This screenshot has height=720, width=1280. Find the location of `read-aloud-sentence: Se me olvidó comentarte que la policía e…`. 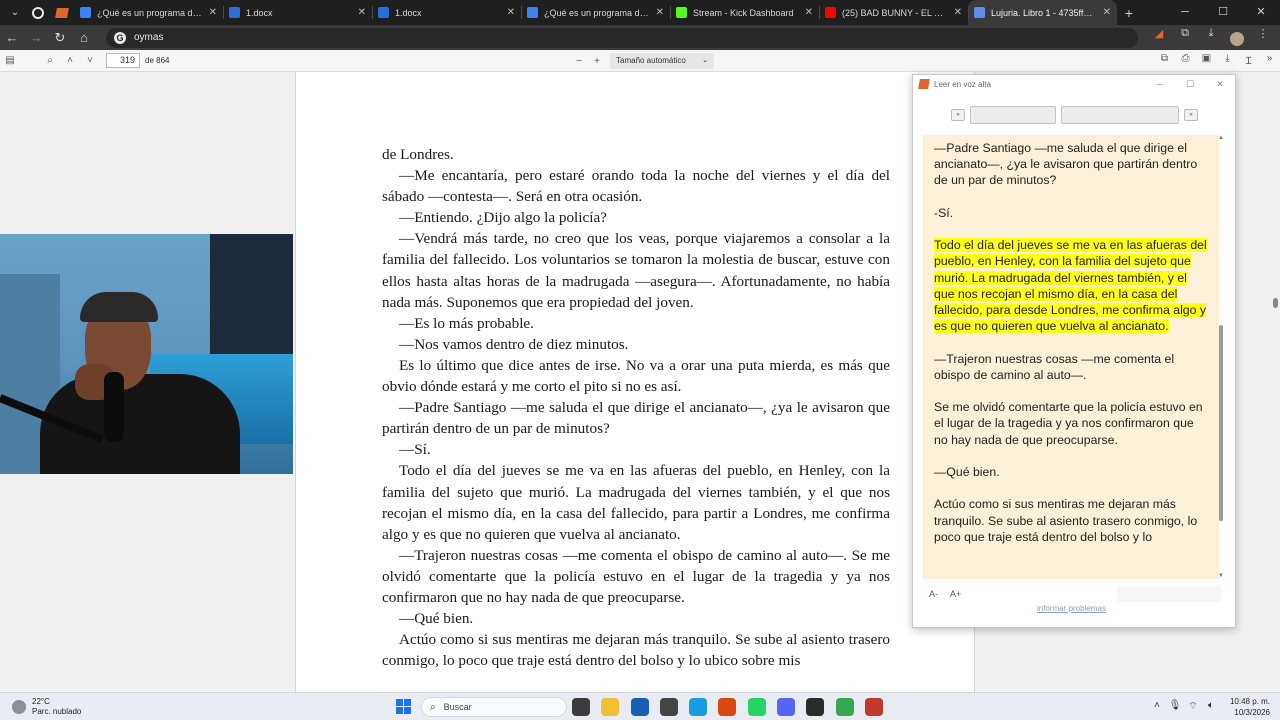

read-aloud-sentence: Se me olvidó comentarte que la policía e… is located at coordinates (1068, 423).